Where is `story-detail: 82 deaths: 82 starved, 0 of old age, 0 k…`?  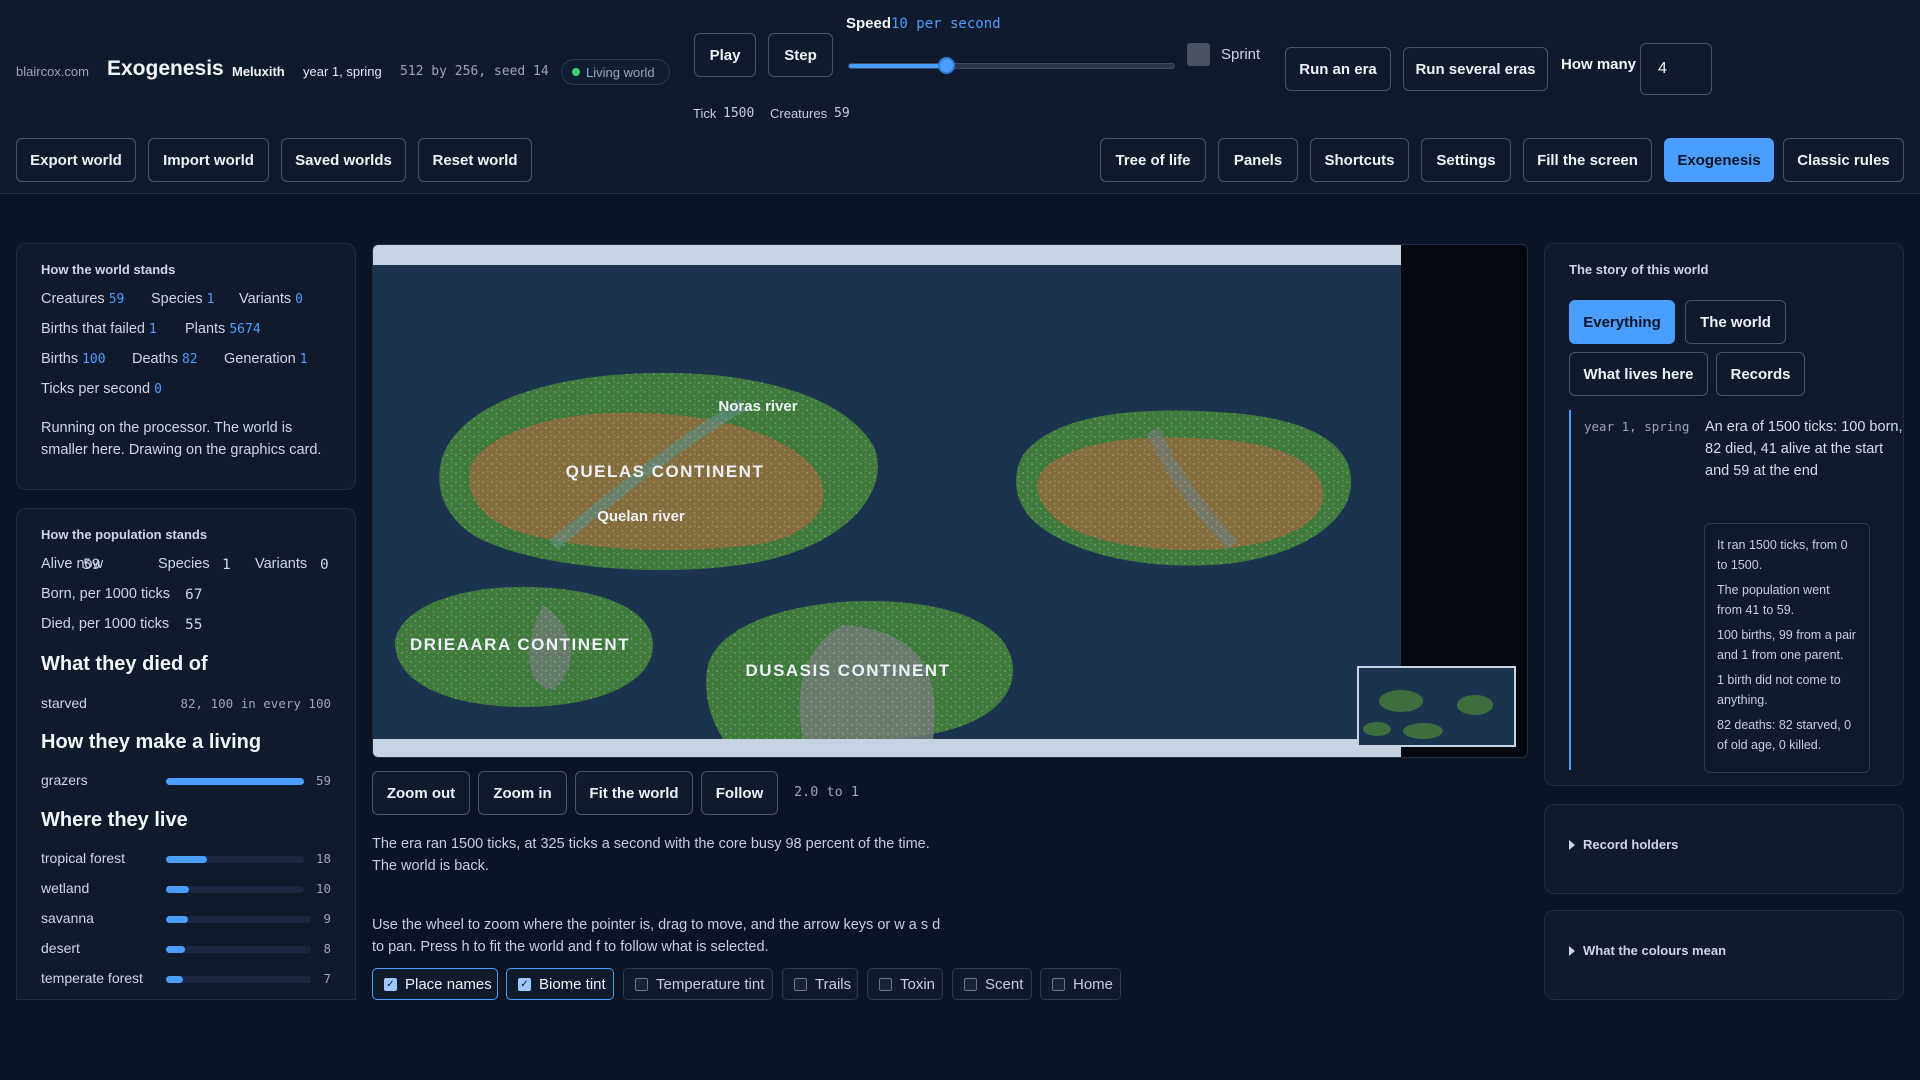 story-detail: 82 deaths: 82 starved, 0 of old age, 0 k… is located at coordinates (1784, 735).